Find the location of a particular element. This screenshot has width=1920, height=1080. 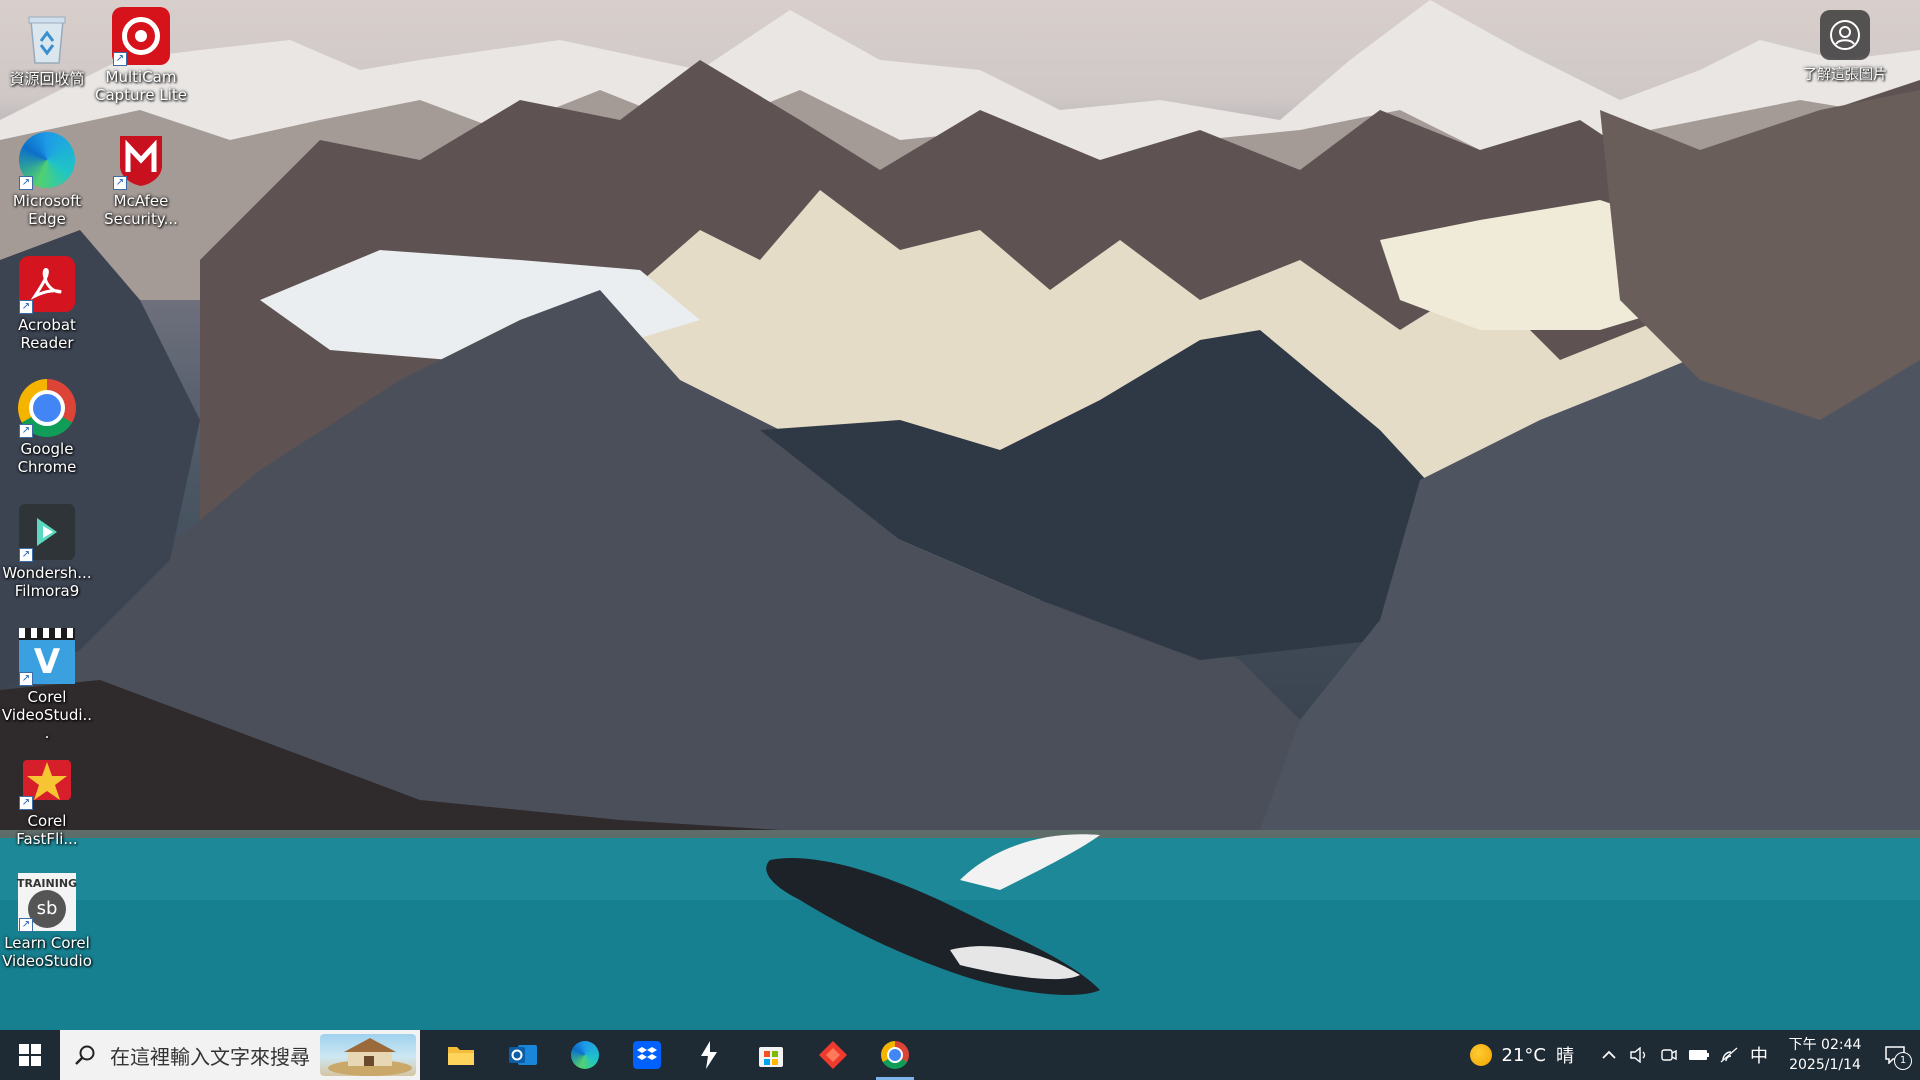

system-tray: 21°C 晴 中 下午 02:44 2025/1/14 1 is located at coordinates (1690, 1055).